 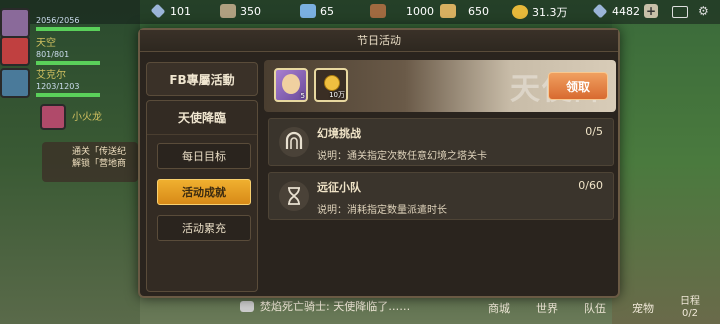 What do you see at coordinates (339, 187) in the screenshot?
I see `task-name: 远征小队` at bounding box center [339, 187].